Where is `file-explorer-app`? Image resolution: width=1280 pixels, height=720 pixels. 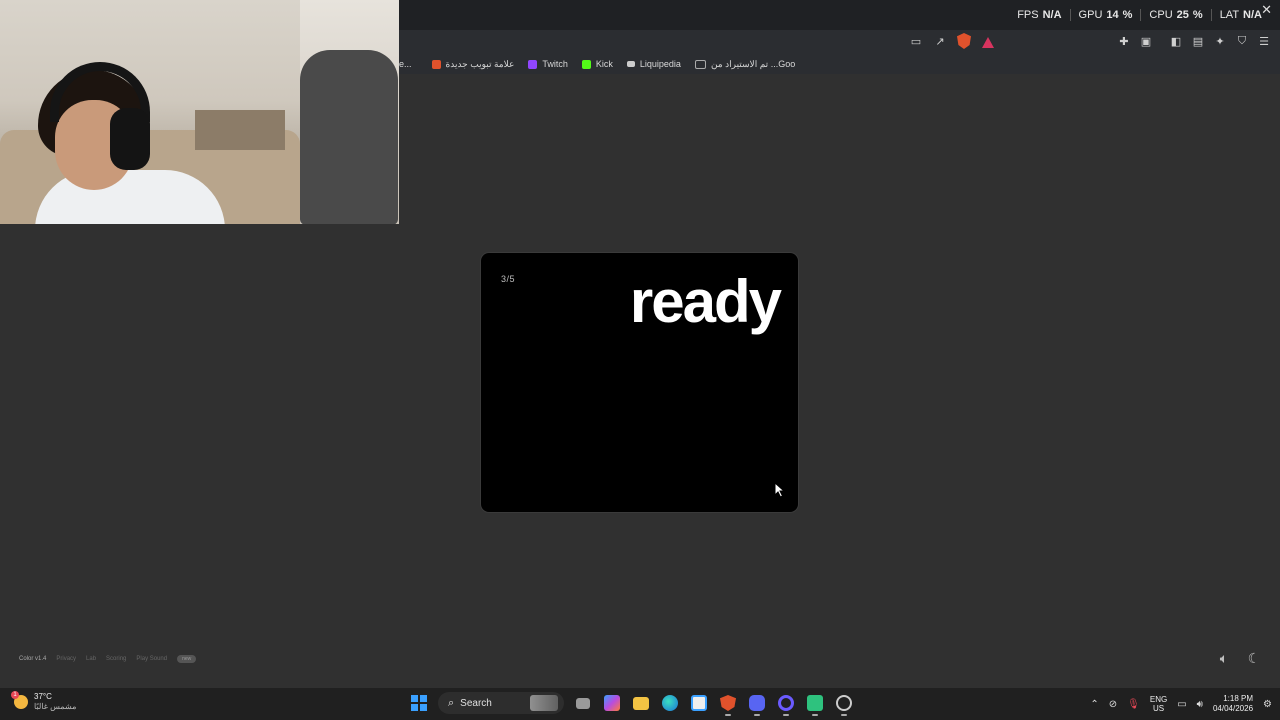 file-explorer-app is located at coordinates (641, 703).